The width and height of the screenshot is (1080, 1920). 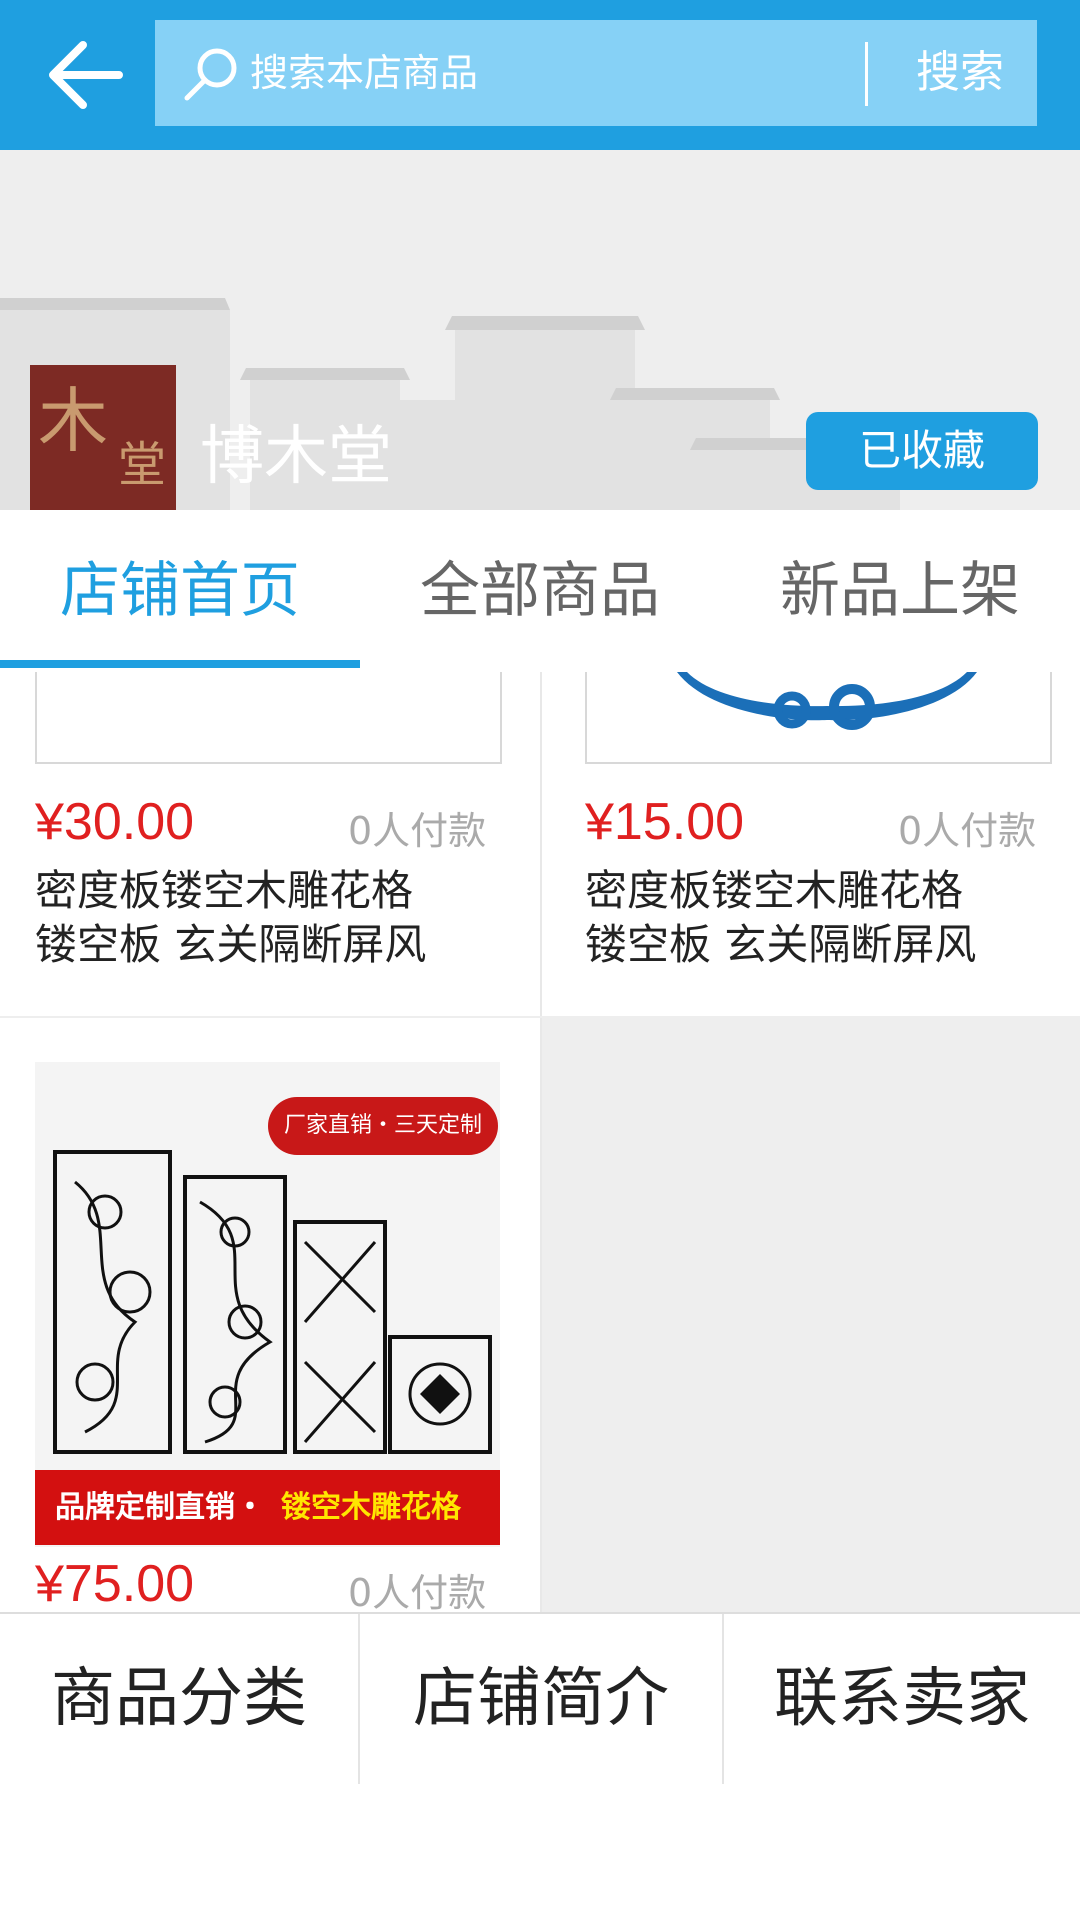 I want to click on store-tabs: 店铺首页 全部商品 新品上架, so click(x=540, y=592).